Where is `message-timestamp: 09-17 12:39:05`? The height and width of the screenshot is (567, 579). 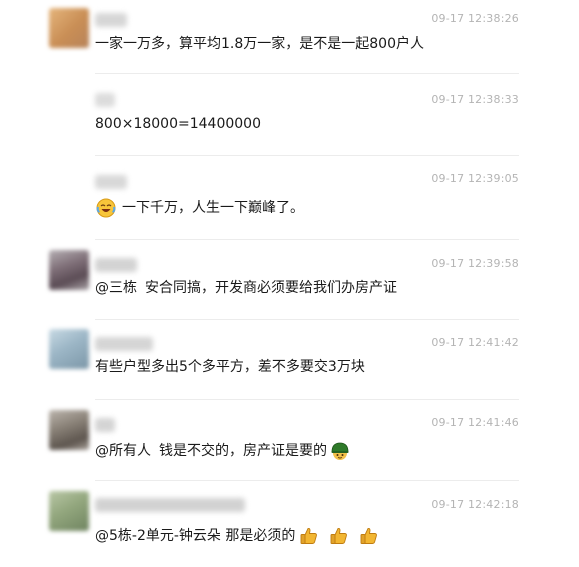
message-timestamp: 09-17 12:39:05 is located at coordinates (475, 178).